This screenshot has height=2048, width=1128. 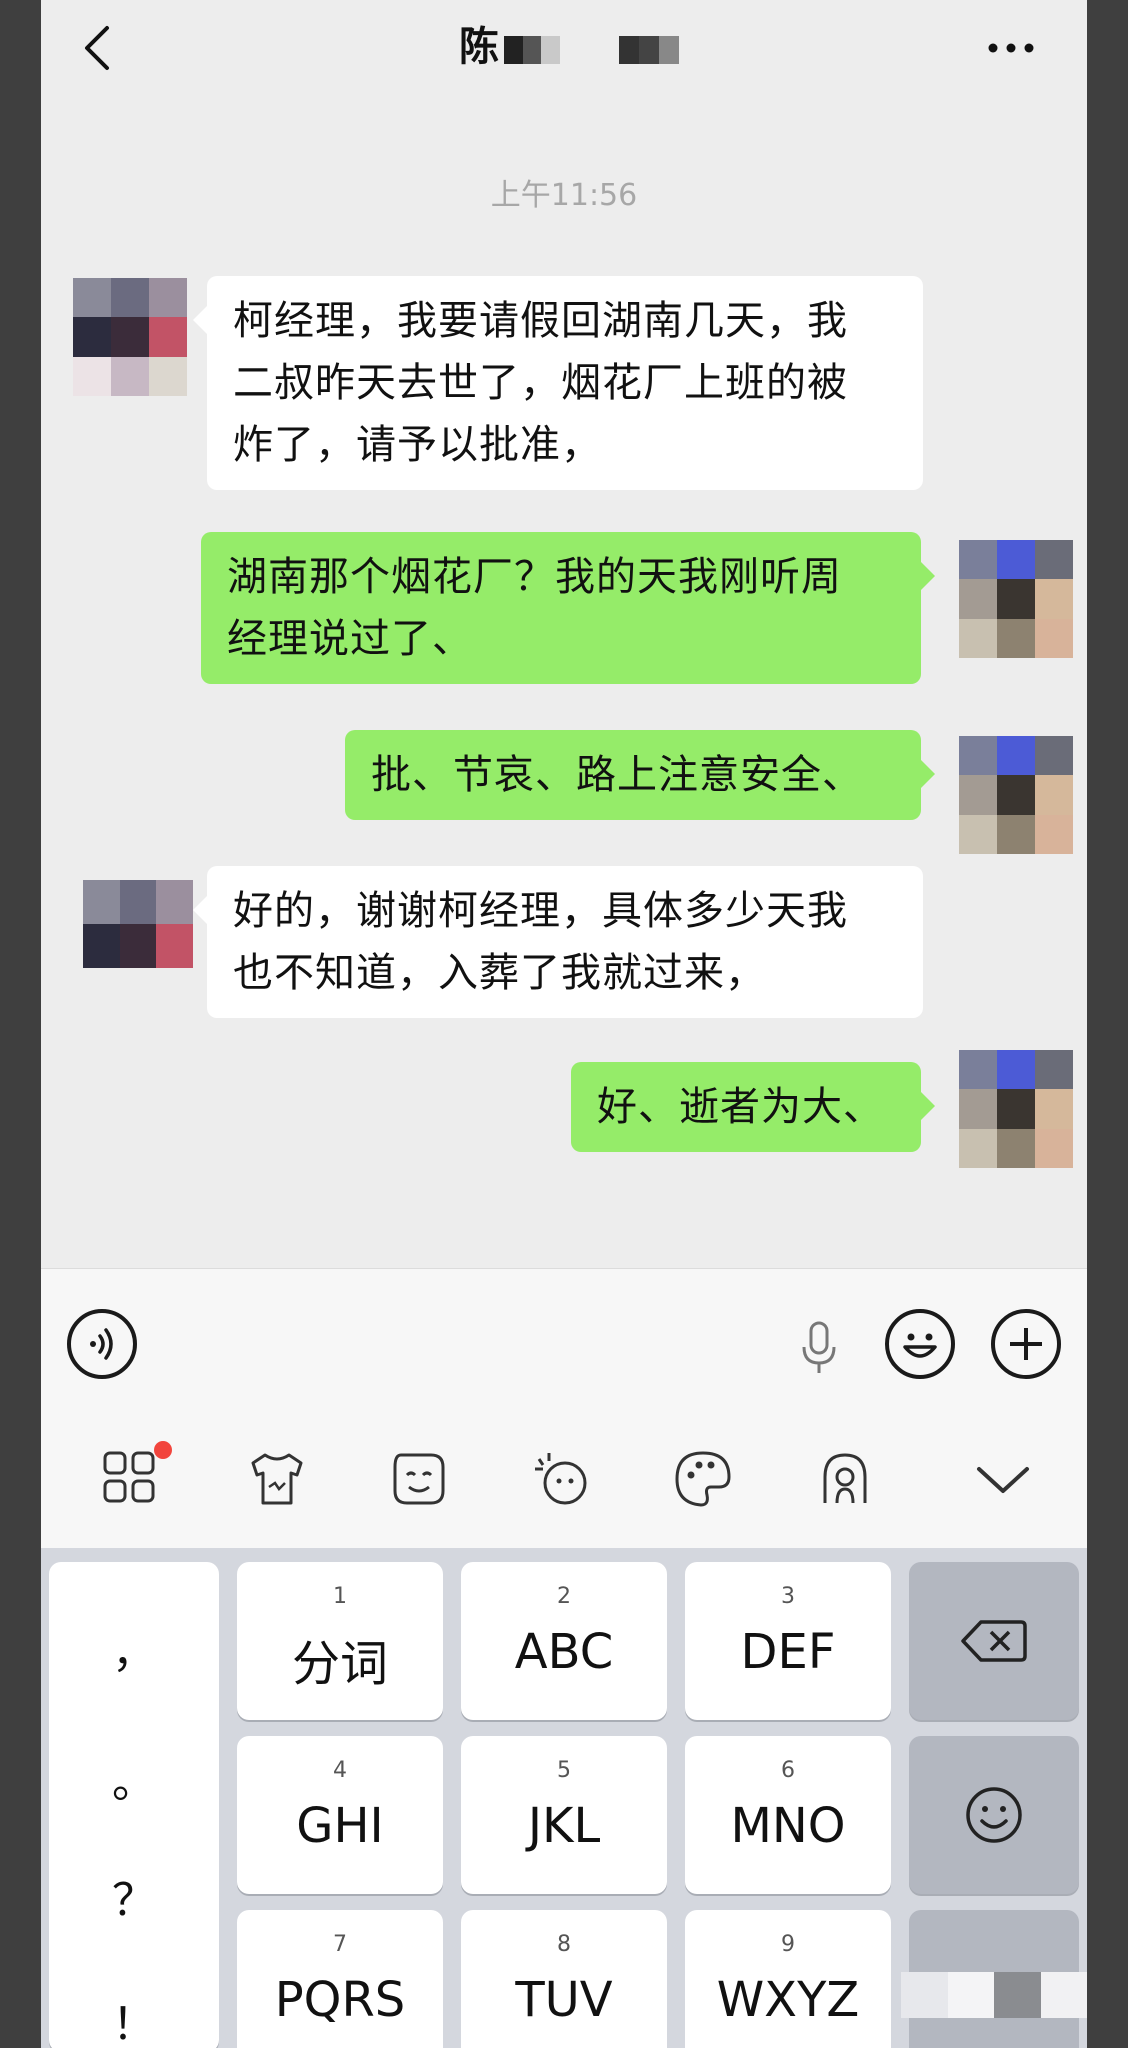 I want to click on backspace-key, so click(x=994, y=1641).